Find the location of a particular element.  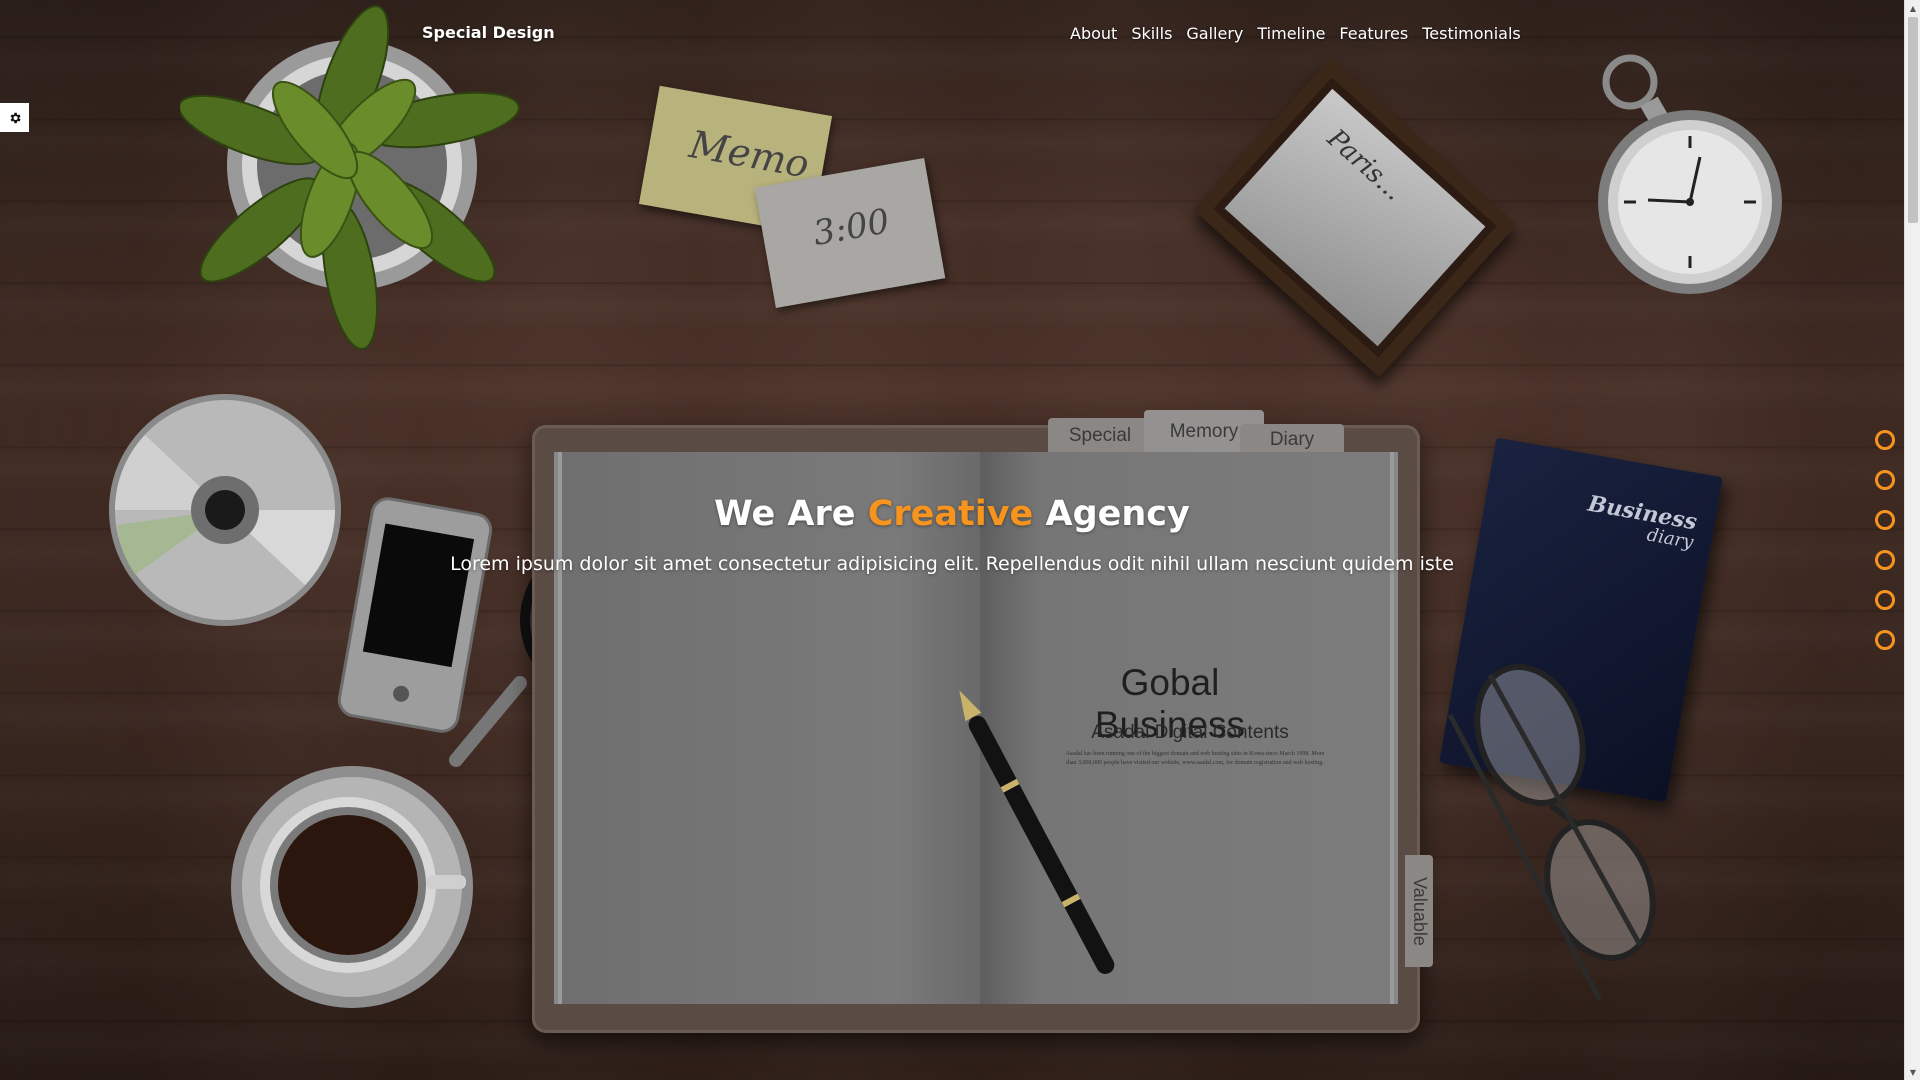

time-note-text: 3:00 is located at coordinates (851, 228).